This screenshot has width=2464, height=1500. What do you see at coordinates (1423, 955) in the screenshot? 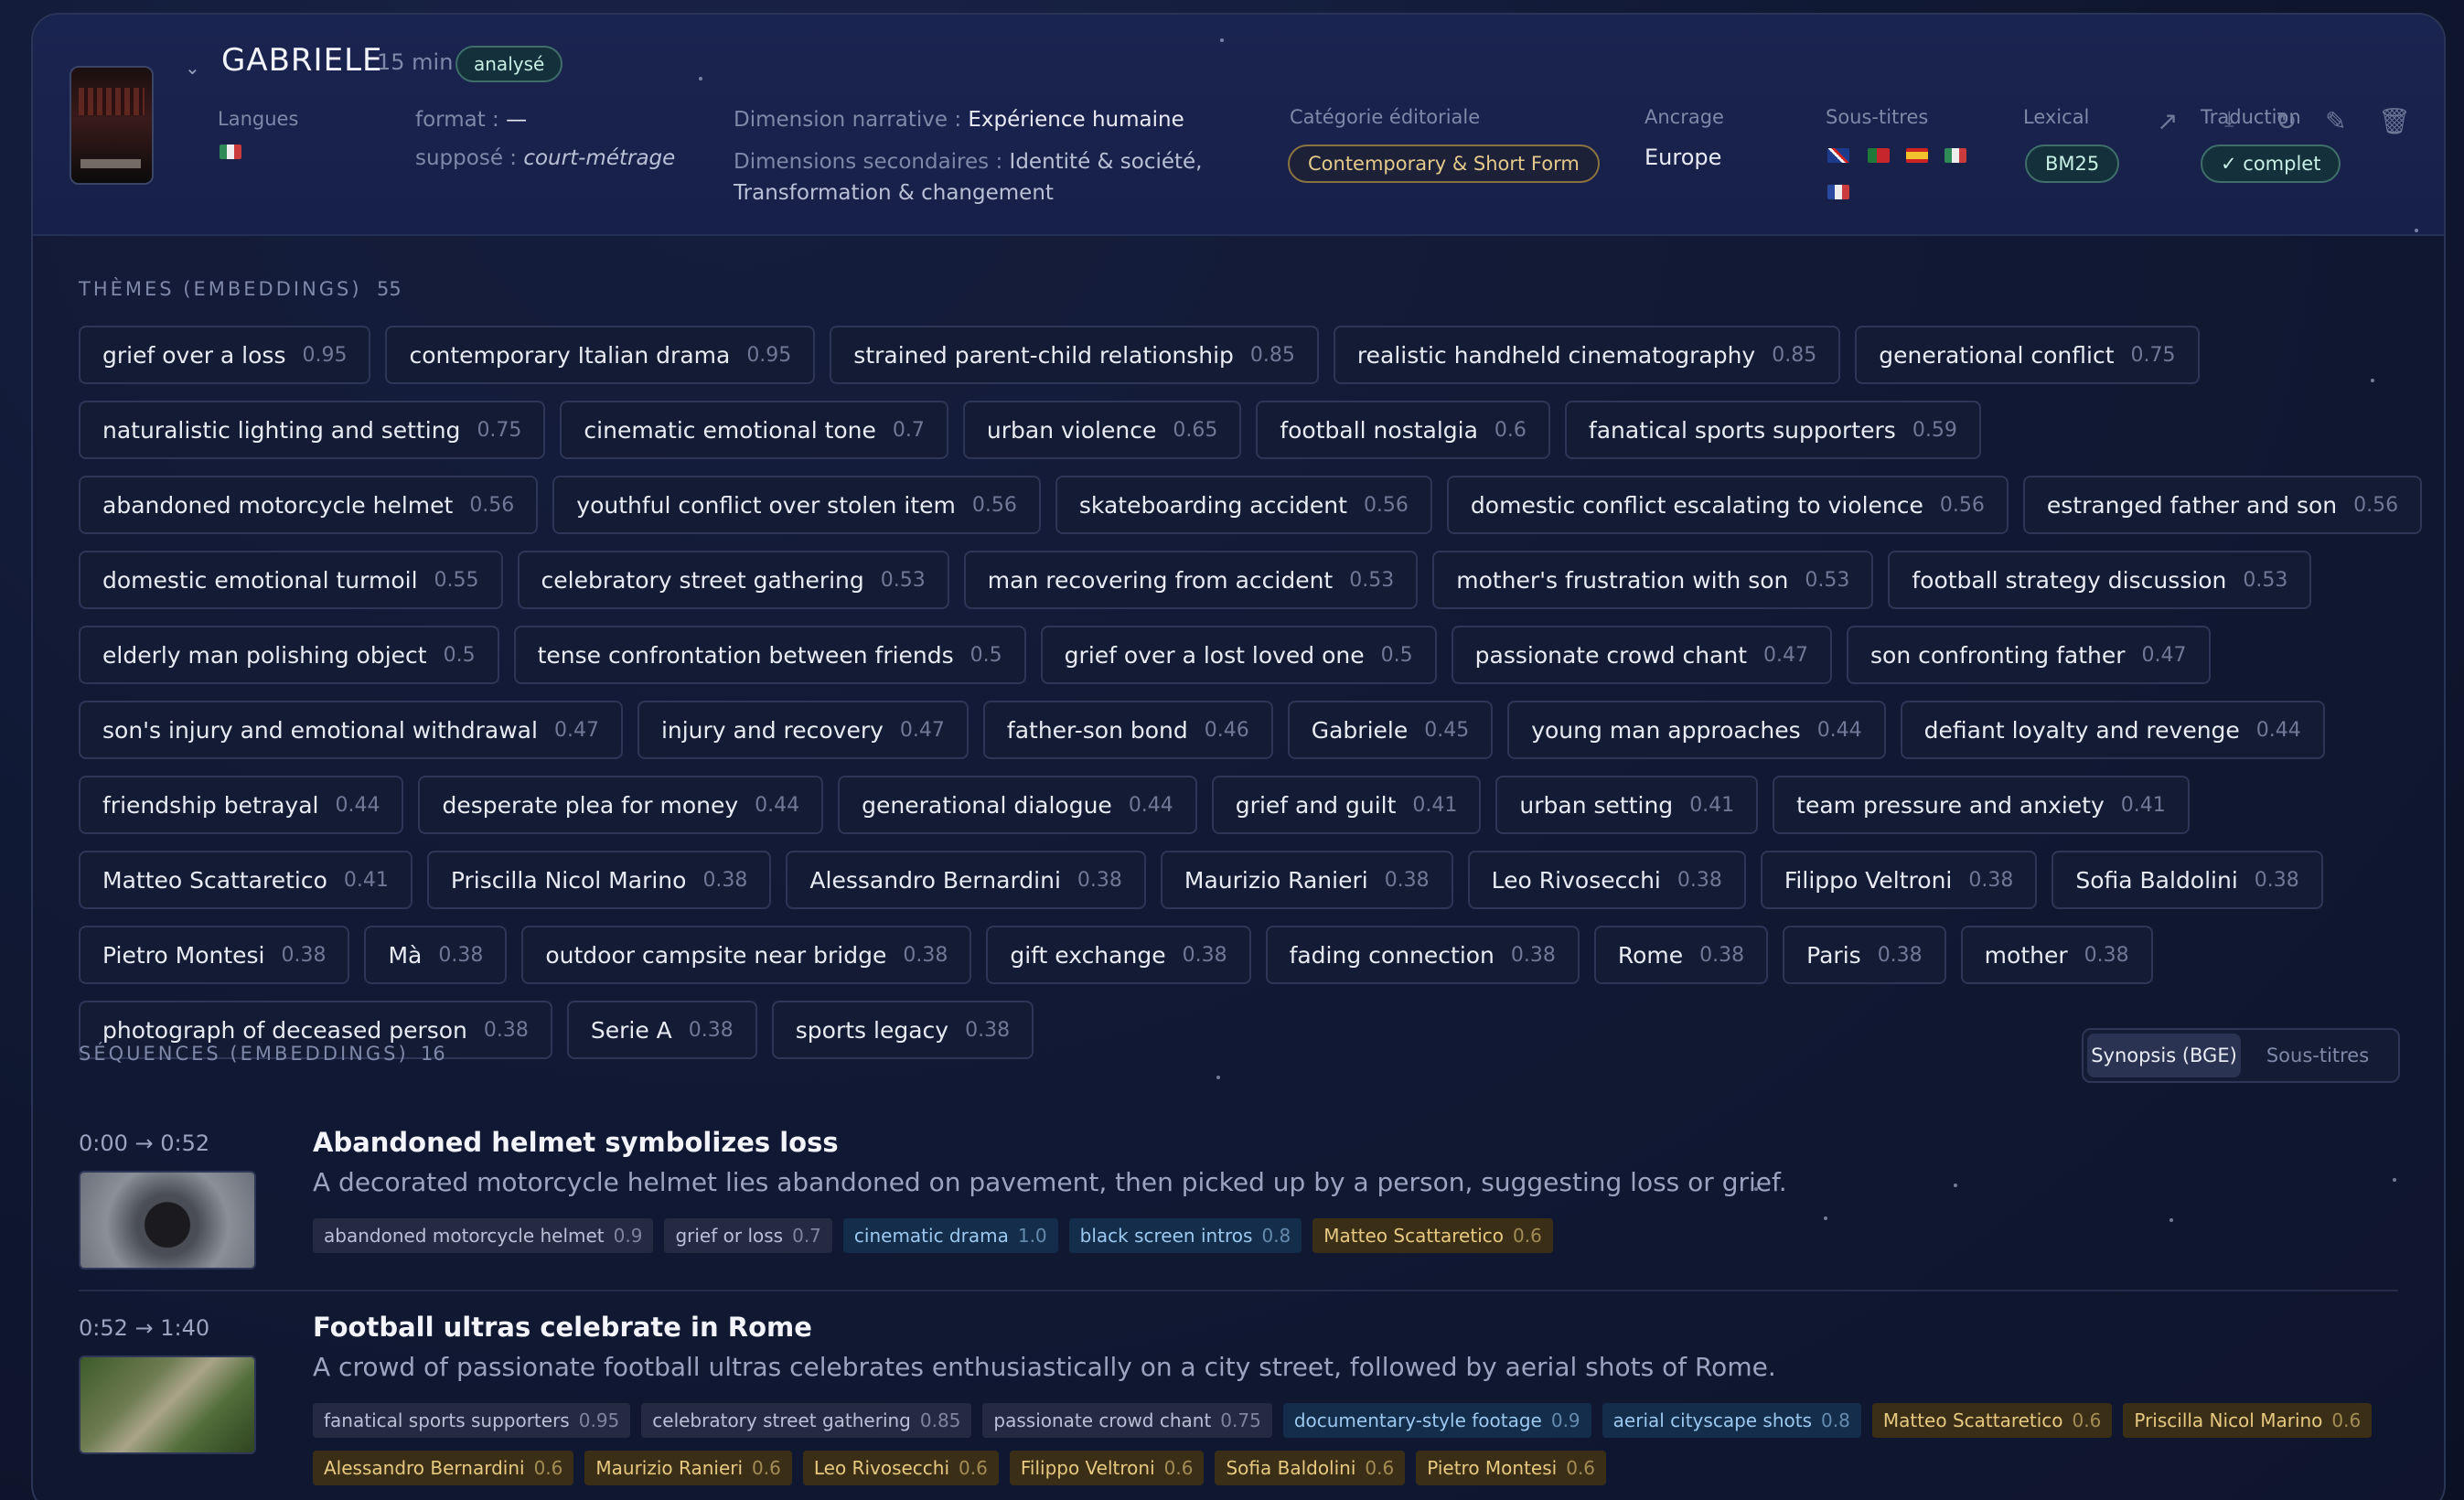
I see `theme-tag: fading connection 0.38` at bounding box center [1423, 955].